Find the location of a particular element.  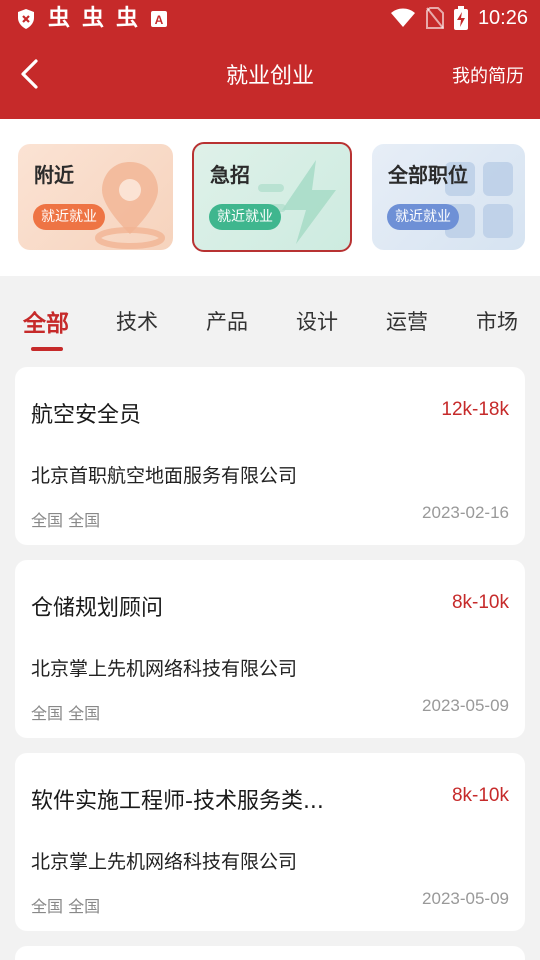

app-header: 虫 虫 虫 A 10:26 就业创业 我的简历 is located at coordinates (270, 59).